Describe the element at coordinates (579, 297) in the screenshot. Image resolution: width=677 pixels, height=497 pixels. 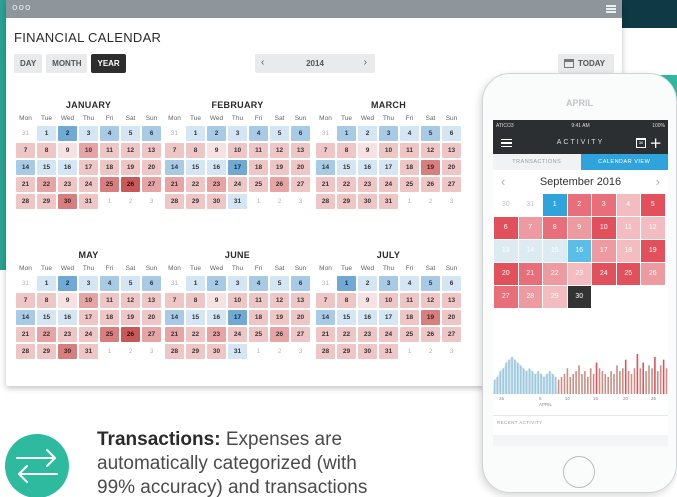
I see `phone-day-cell: 30` at that location.